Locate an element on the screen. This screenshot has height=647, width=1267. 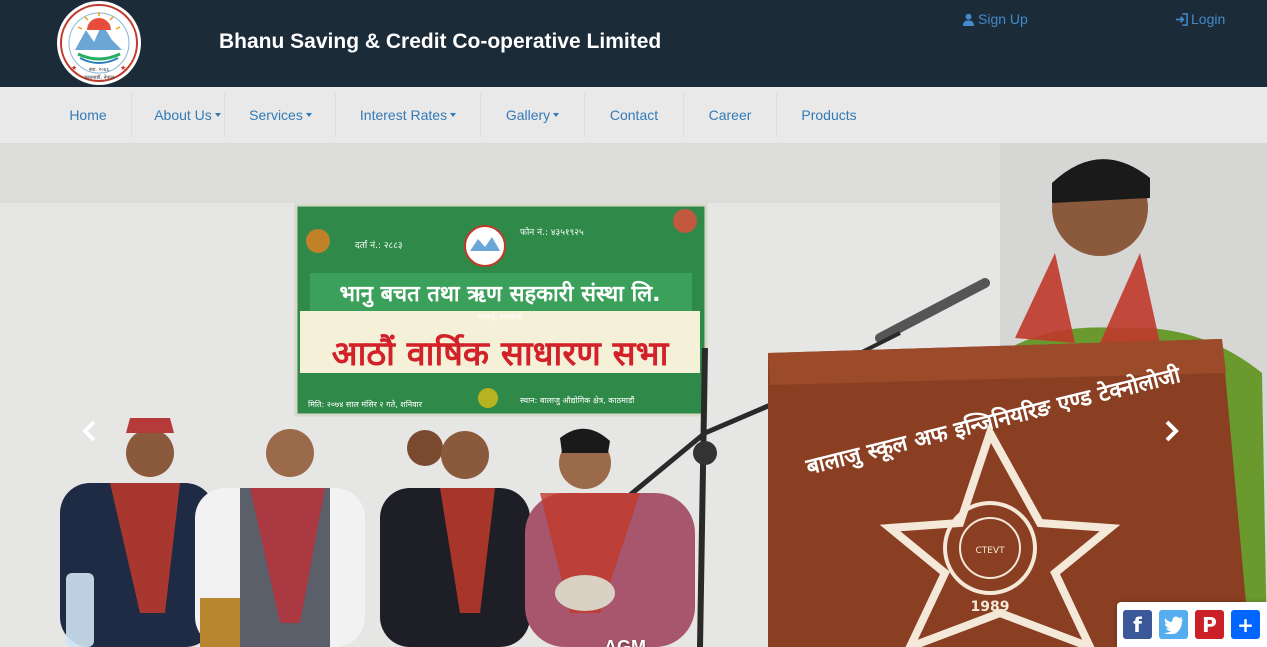
cooperative-logo-icon: स्था. २०६६ काठमाडौं, नेपाल ★ ★ is located at coordinates (99, 43).